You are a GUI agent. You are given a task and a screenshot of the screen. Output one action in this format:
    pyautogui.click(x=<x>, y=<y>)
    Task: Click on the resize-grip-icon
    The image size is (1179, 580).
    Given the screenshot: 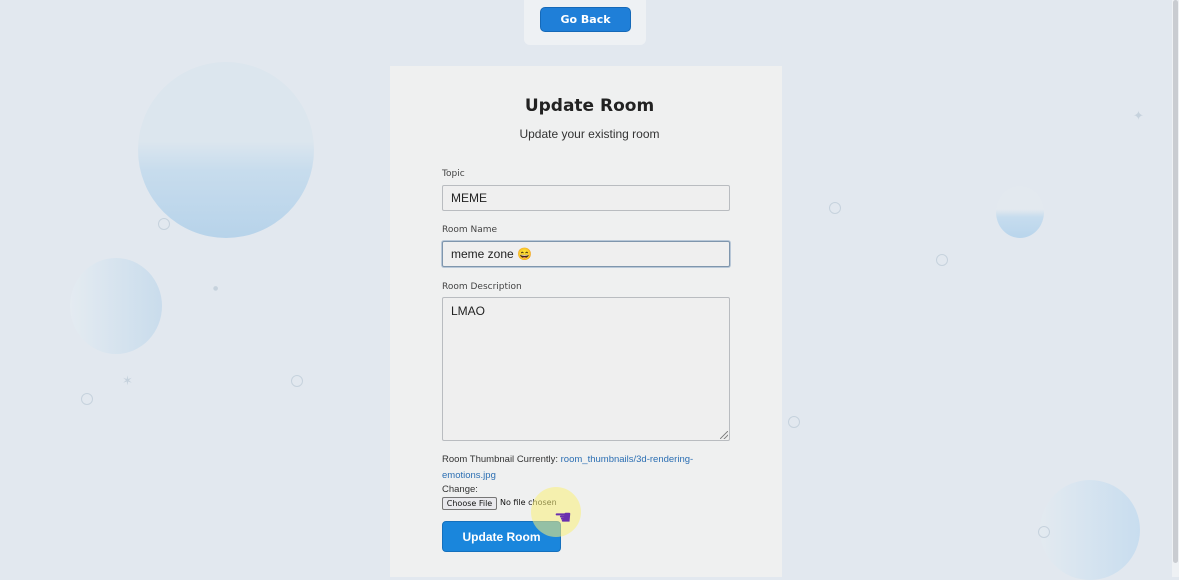 What is the action you would take?
    pyautogui.click(x=724, y=435)
    